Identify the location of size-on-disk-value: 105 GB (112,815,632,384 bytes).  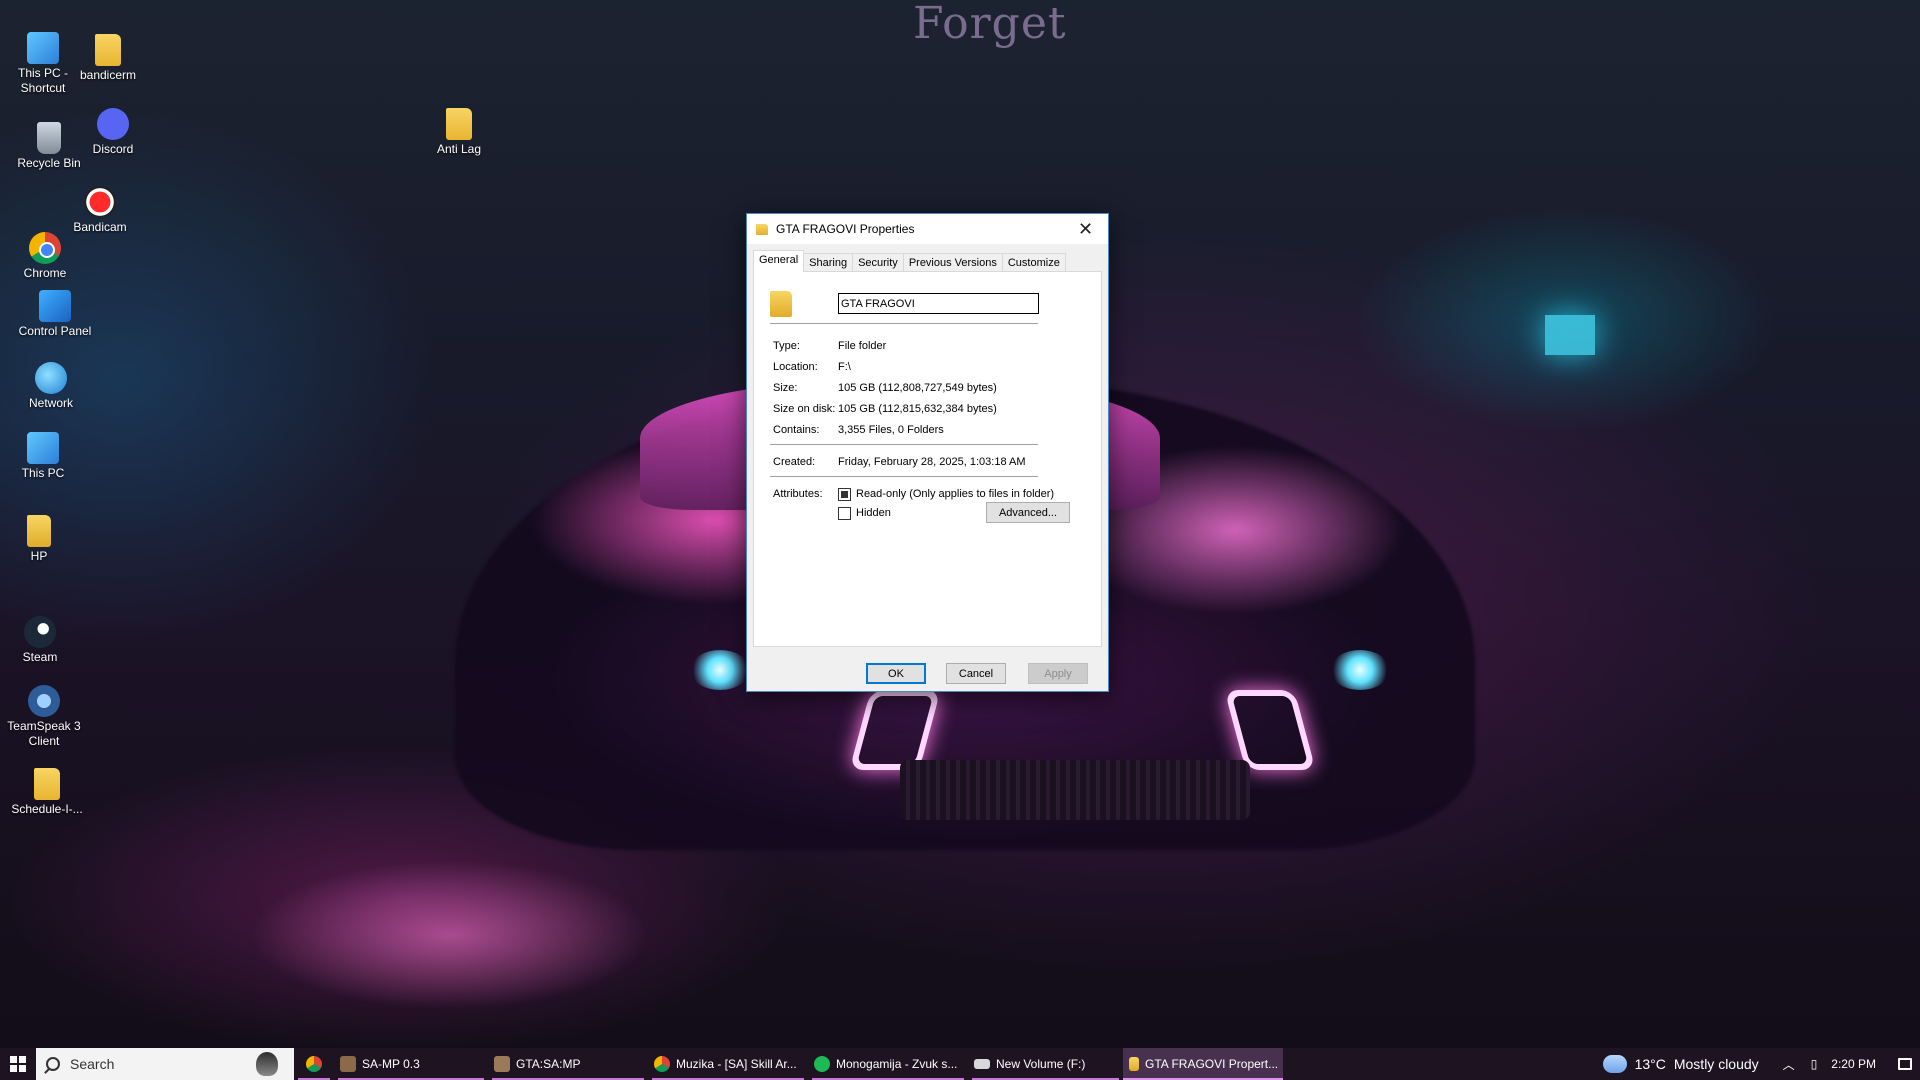
(917, 409).